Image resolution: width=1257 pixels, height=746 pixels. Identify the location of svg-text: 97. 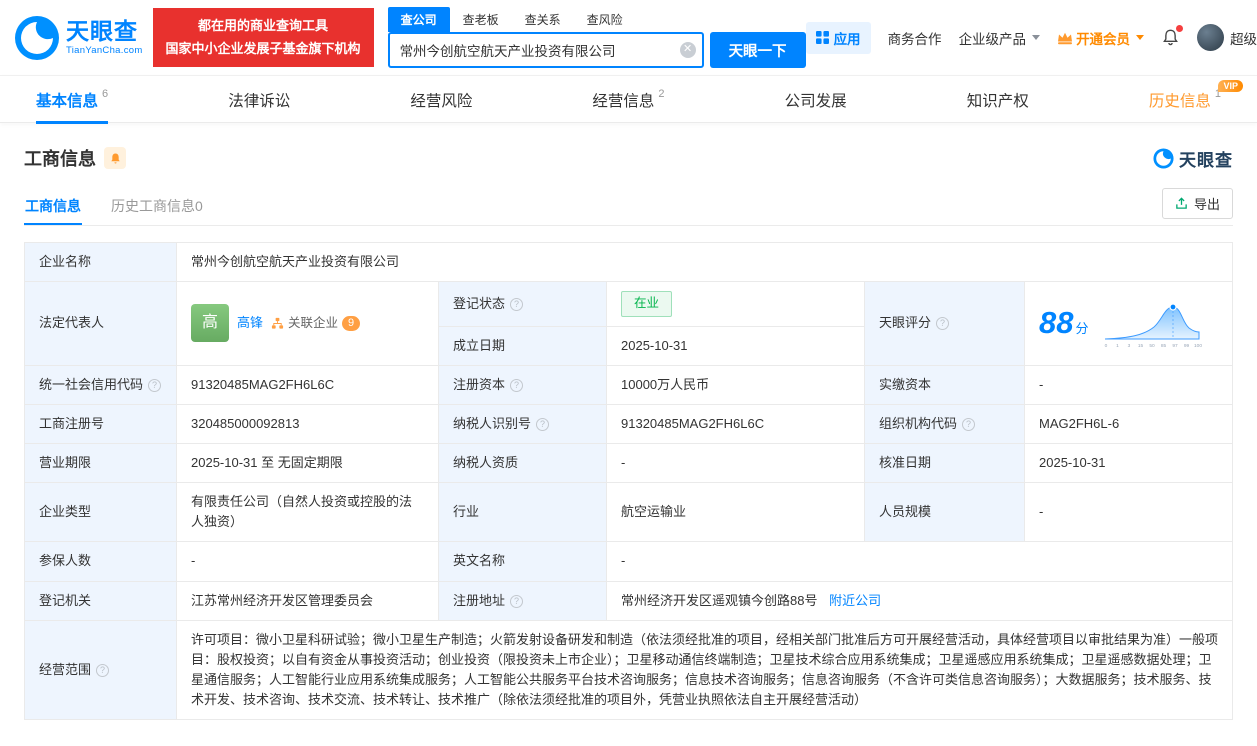
(1175, 346).